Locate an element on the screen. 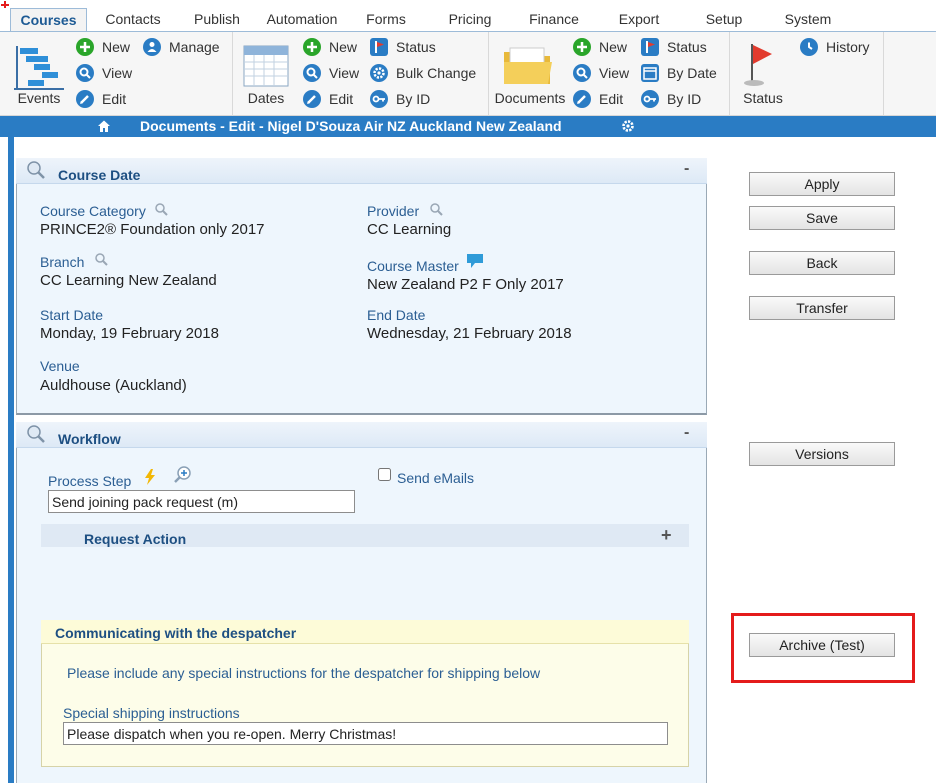  settings-gear-icon is located at coordinates (628, 126).